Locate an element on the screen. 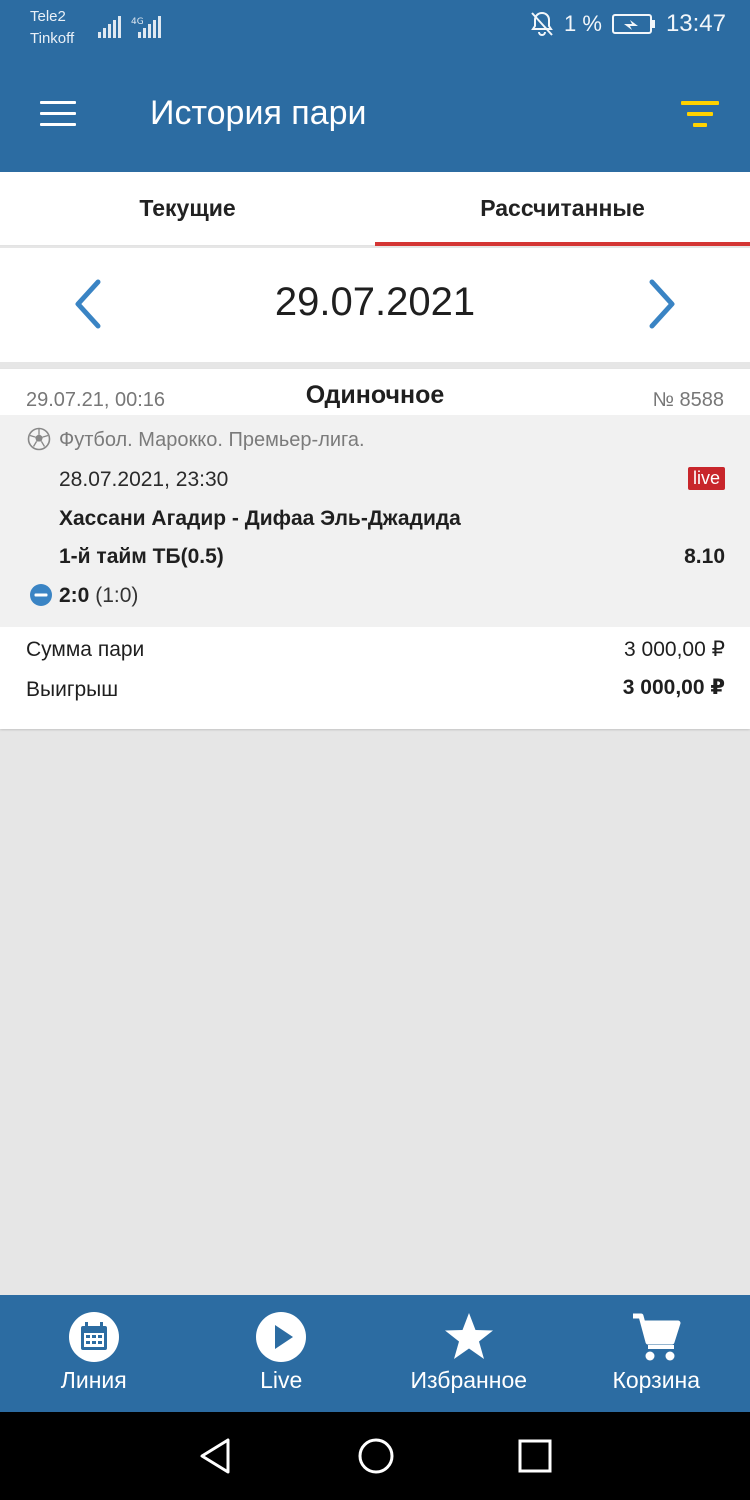 This screenshot has width=750, height=1500. nav-cart-label: Корзина is located at coordinates (656, 1380).